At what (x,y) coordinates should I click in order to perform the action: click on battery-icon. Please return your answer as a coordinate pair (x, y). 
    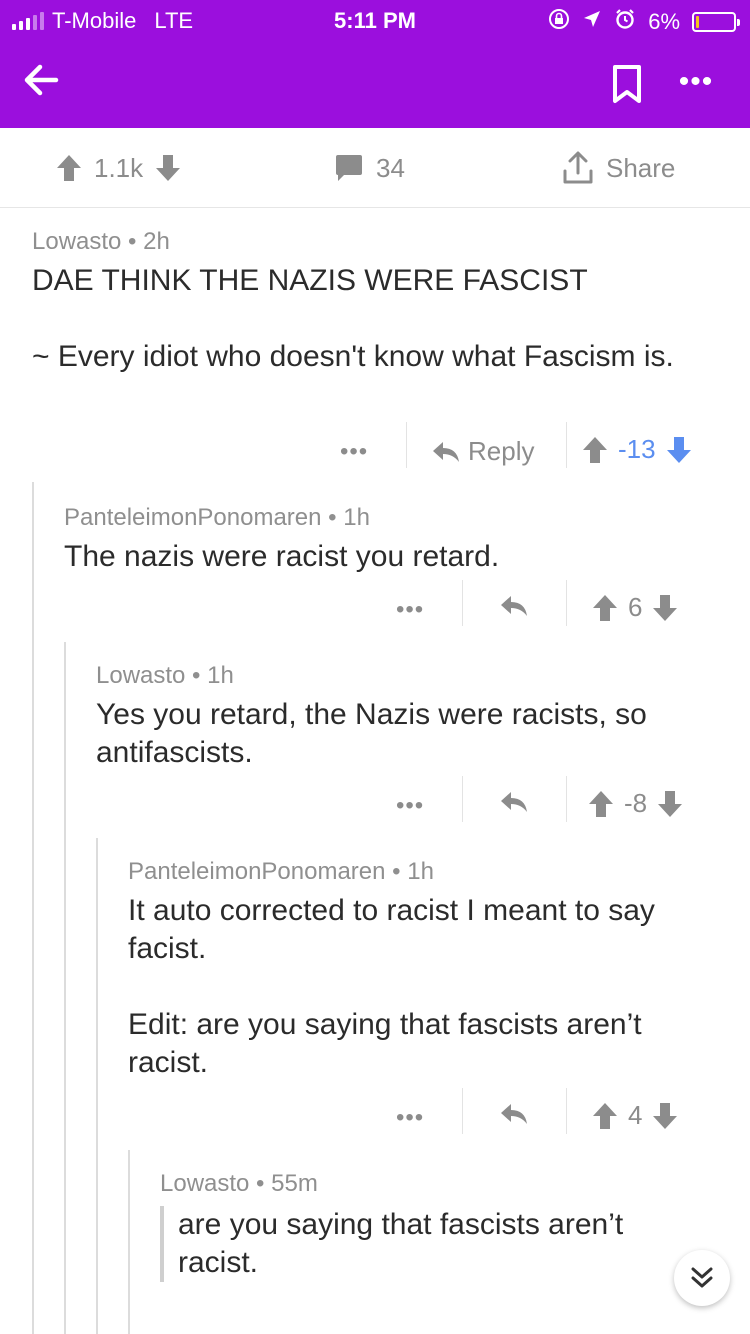
    Looking at the image, I should click on (716, 22).